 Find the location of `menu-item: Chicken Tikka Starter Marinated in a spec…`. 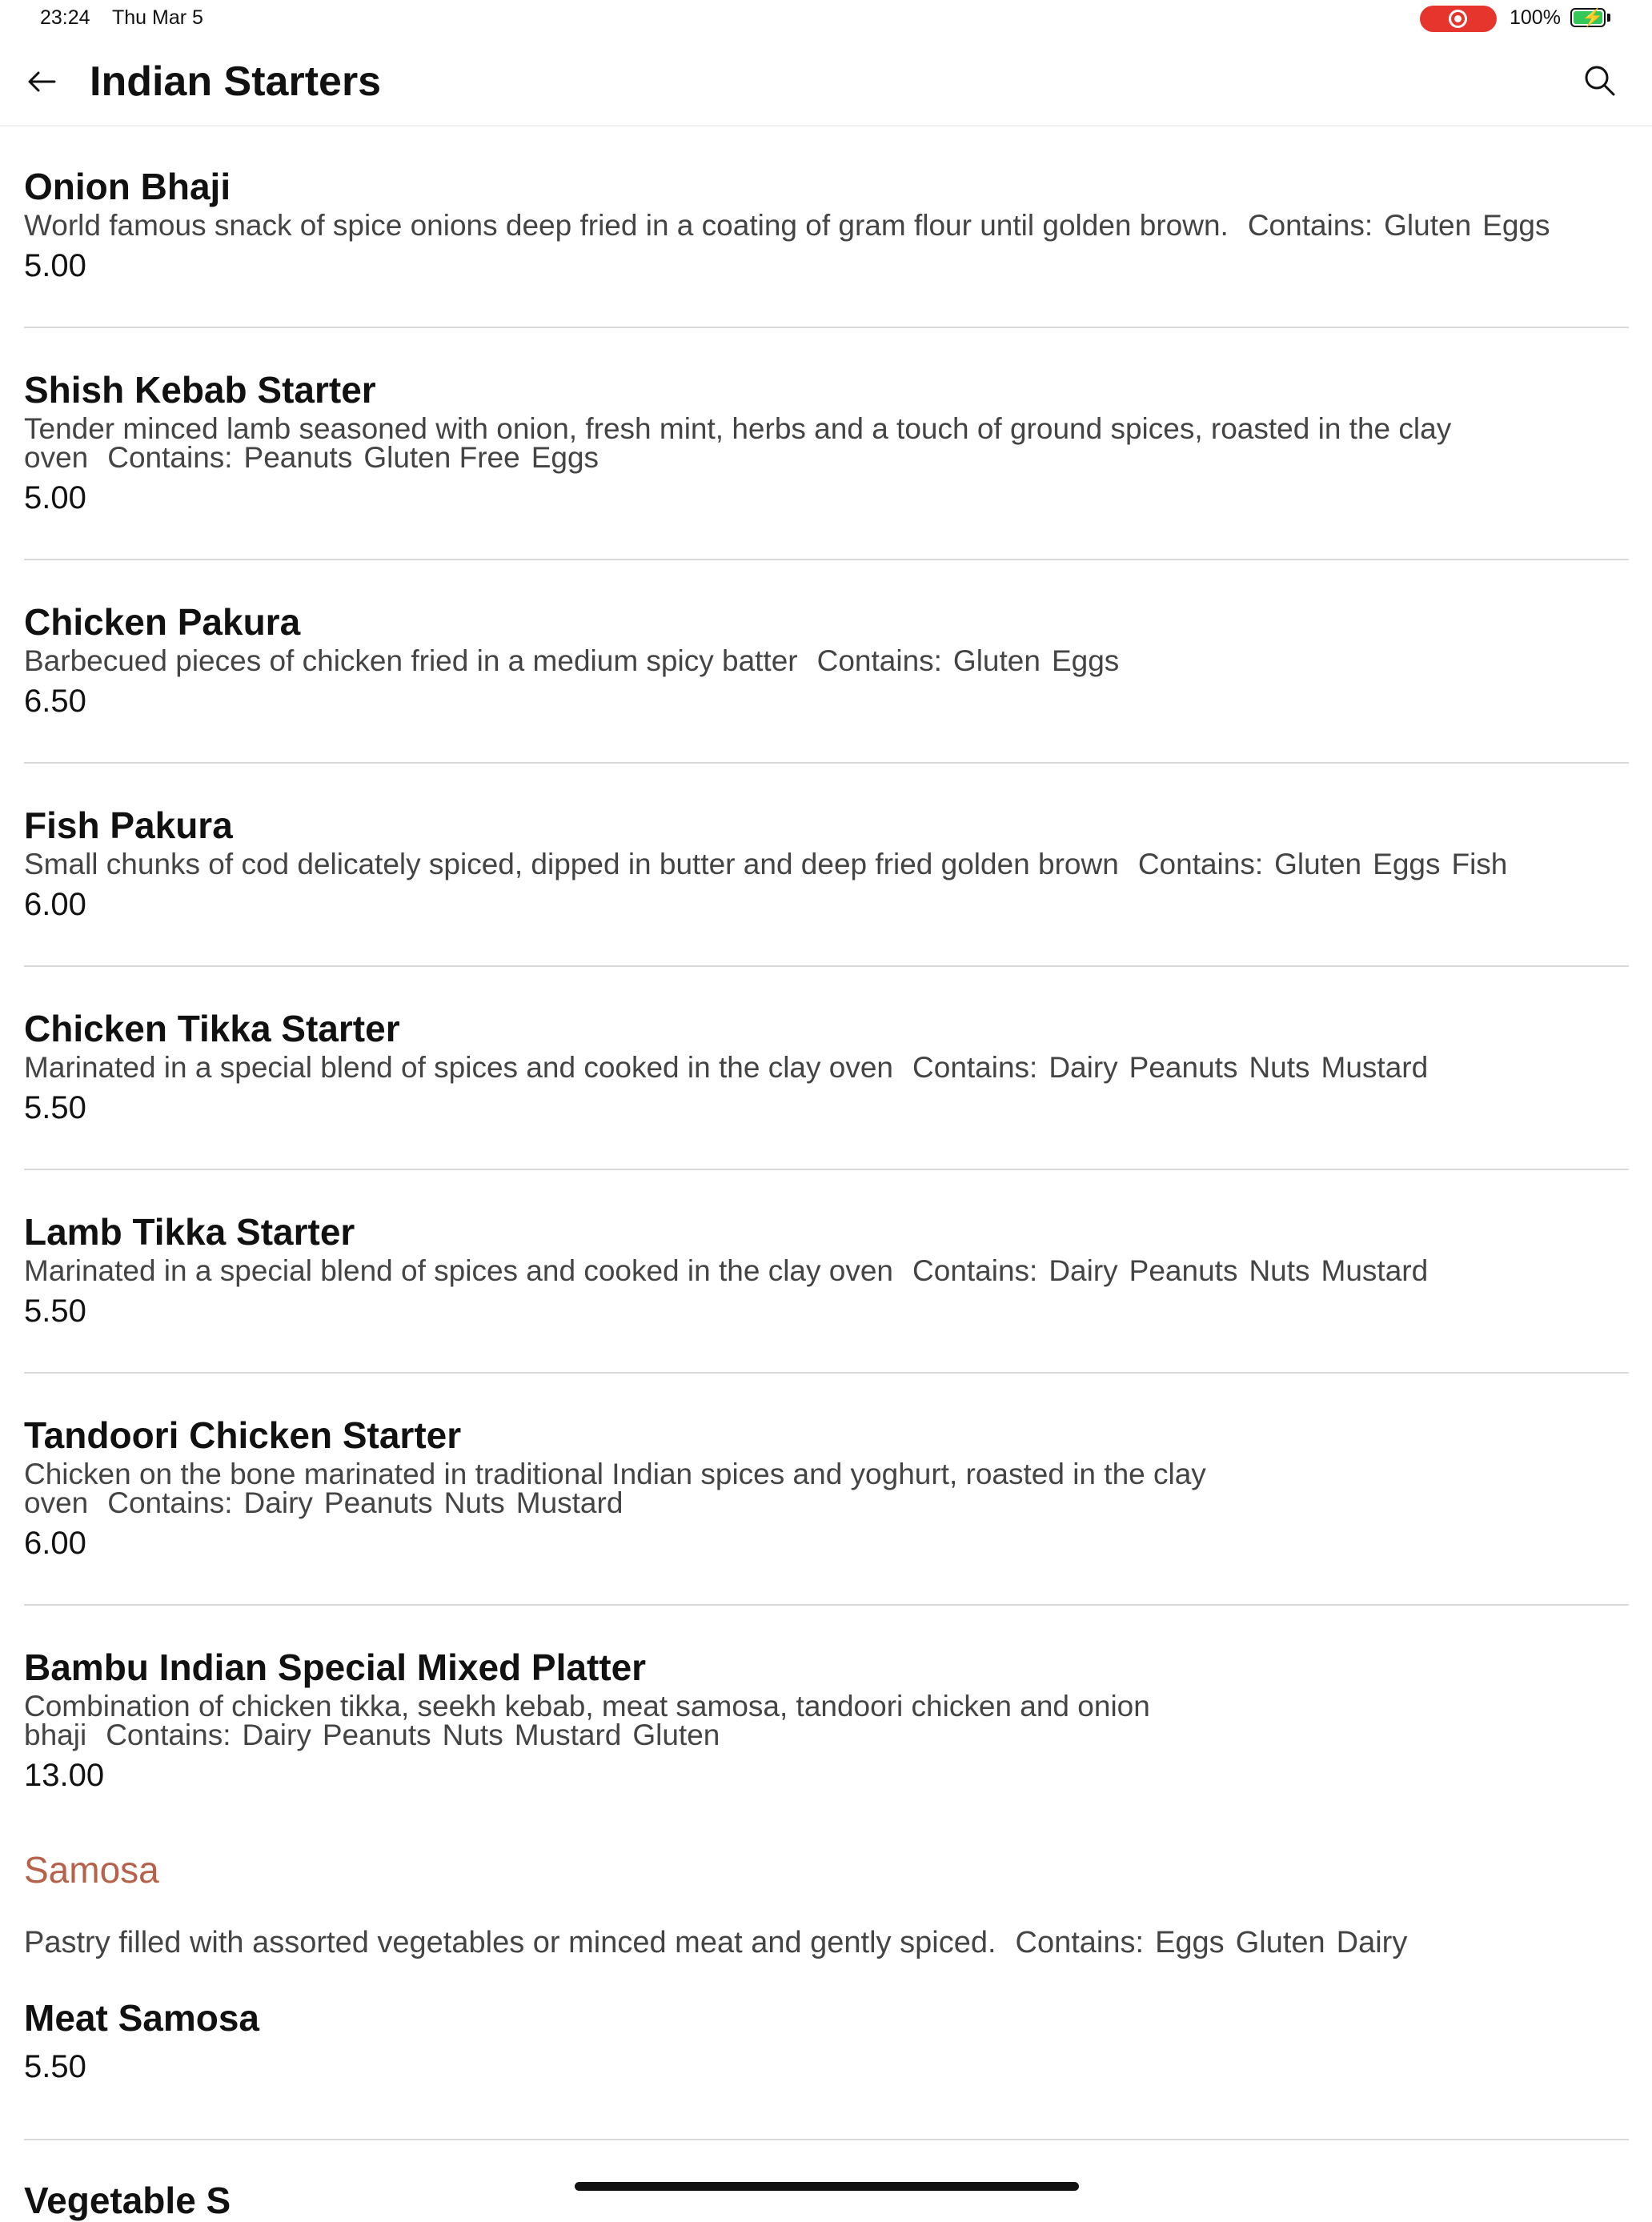

menu-item: Chicken Tikka Starter Marinated in a spec… is located at coordinates (826, 1068).